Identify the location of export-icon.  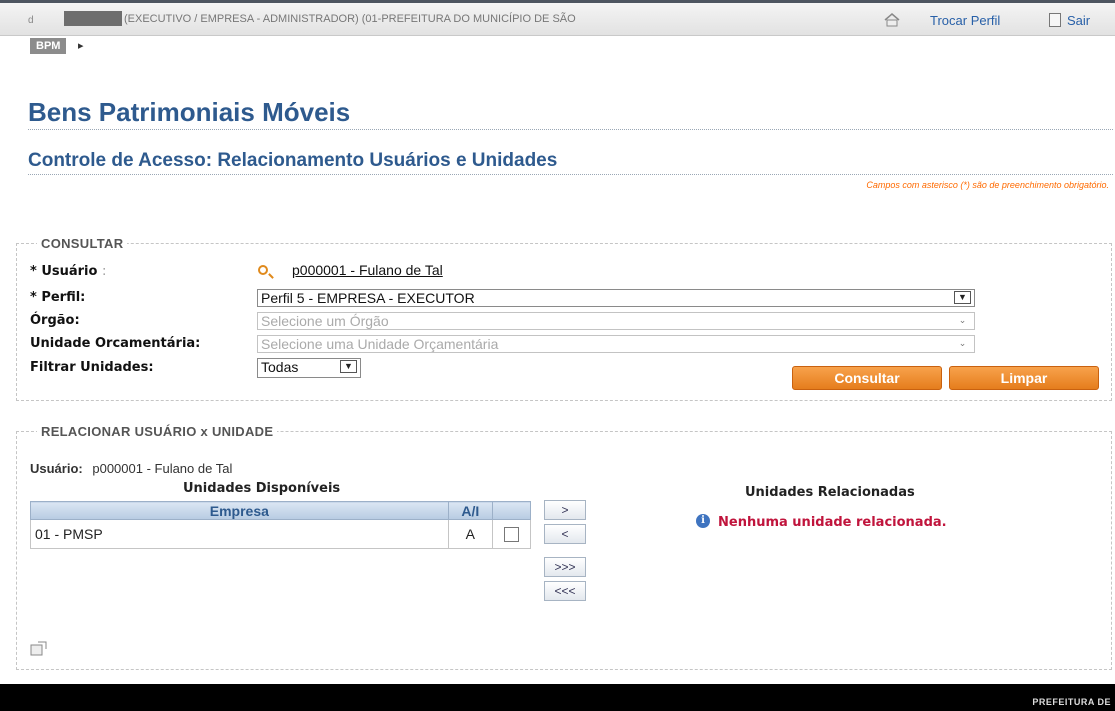
(39, 648).